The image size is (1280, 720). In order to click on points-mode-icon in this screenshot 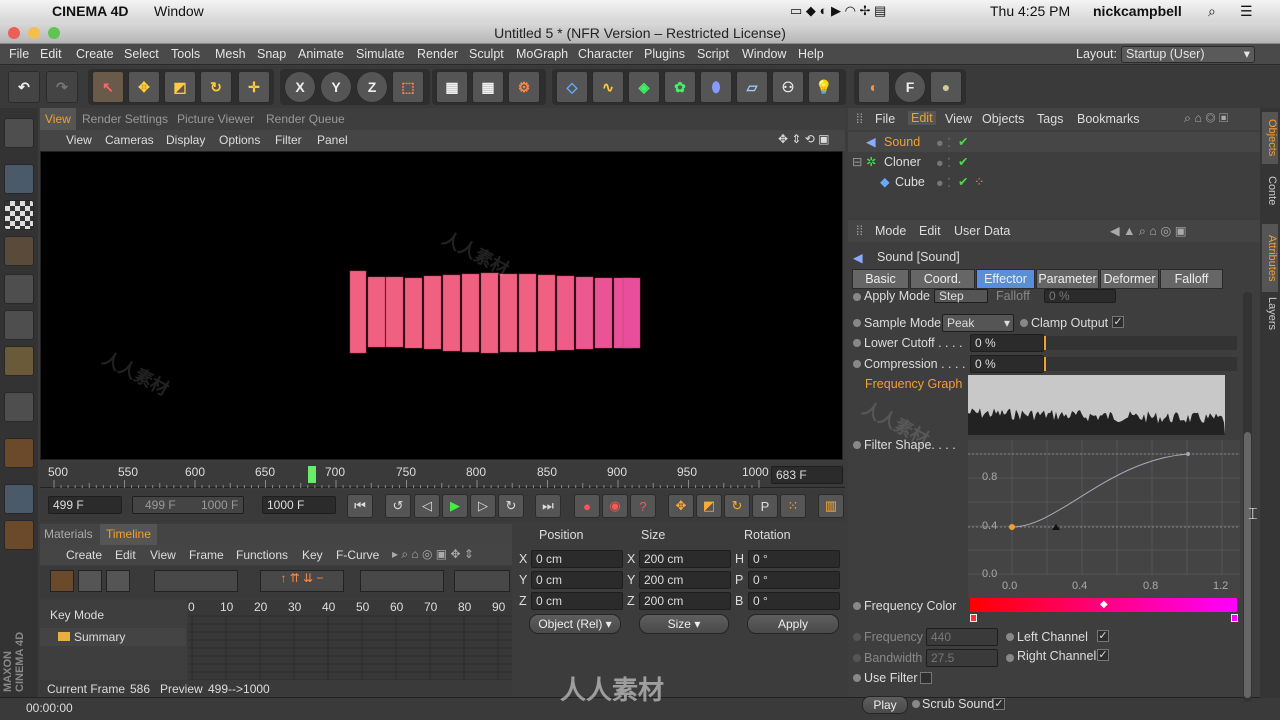, I will do `click(19, 289)`.